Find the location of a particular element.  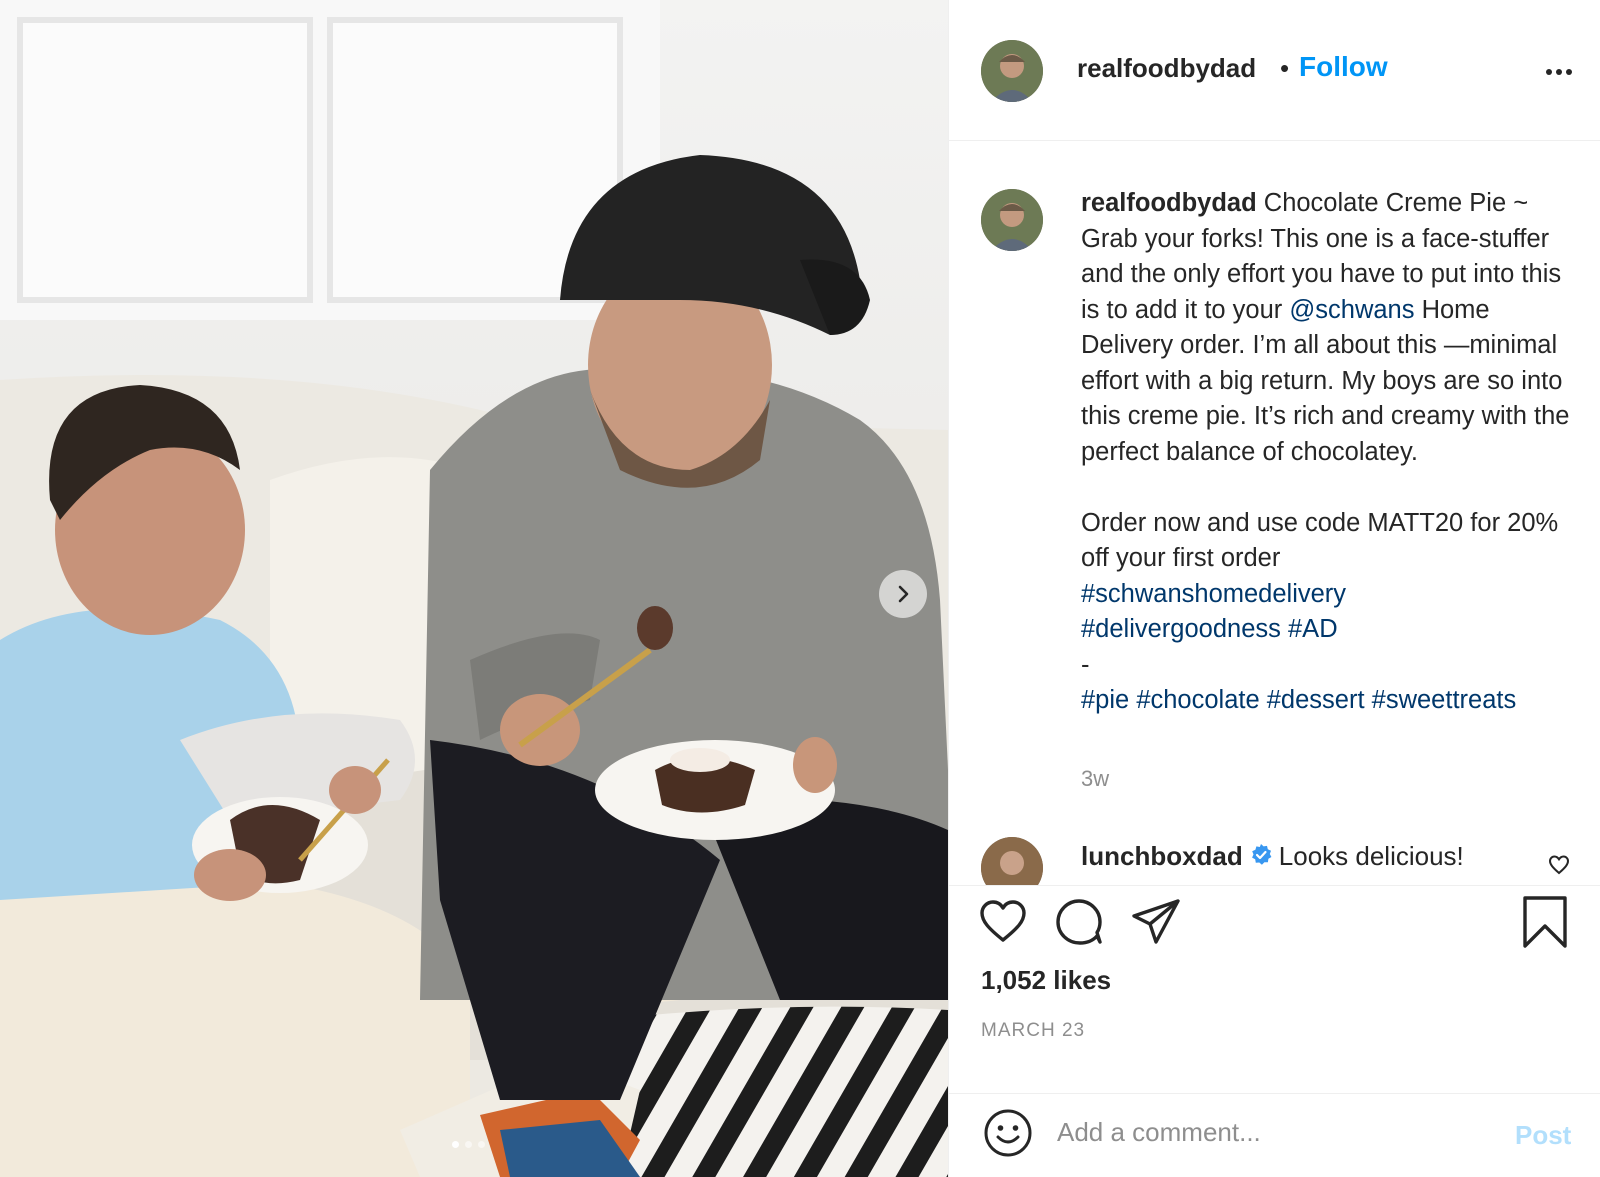

caption-avatar is located at coordinates (1012, 220).